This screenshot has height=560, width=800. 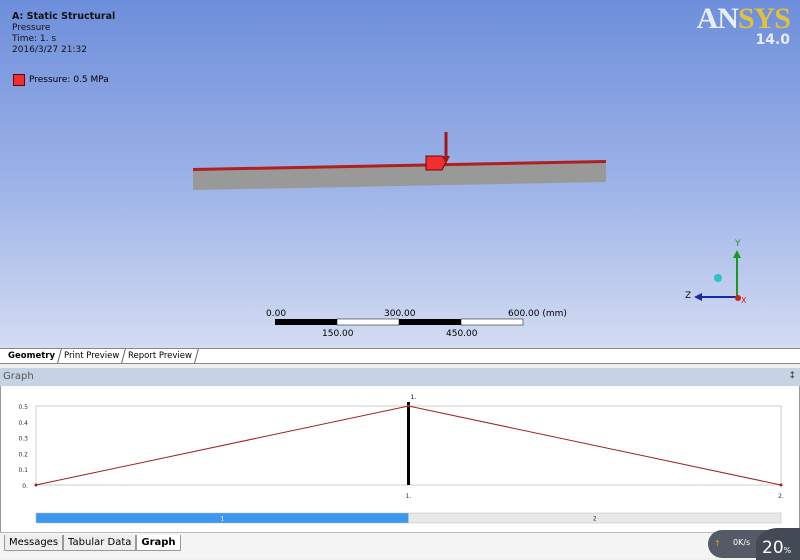 What do you see at coordinates (18, 376) in the screenshot?
I see `graph-title: Graph` at bounding box center [18, 376].